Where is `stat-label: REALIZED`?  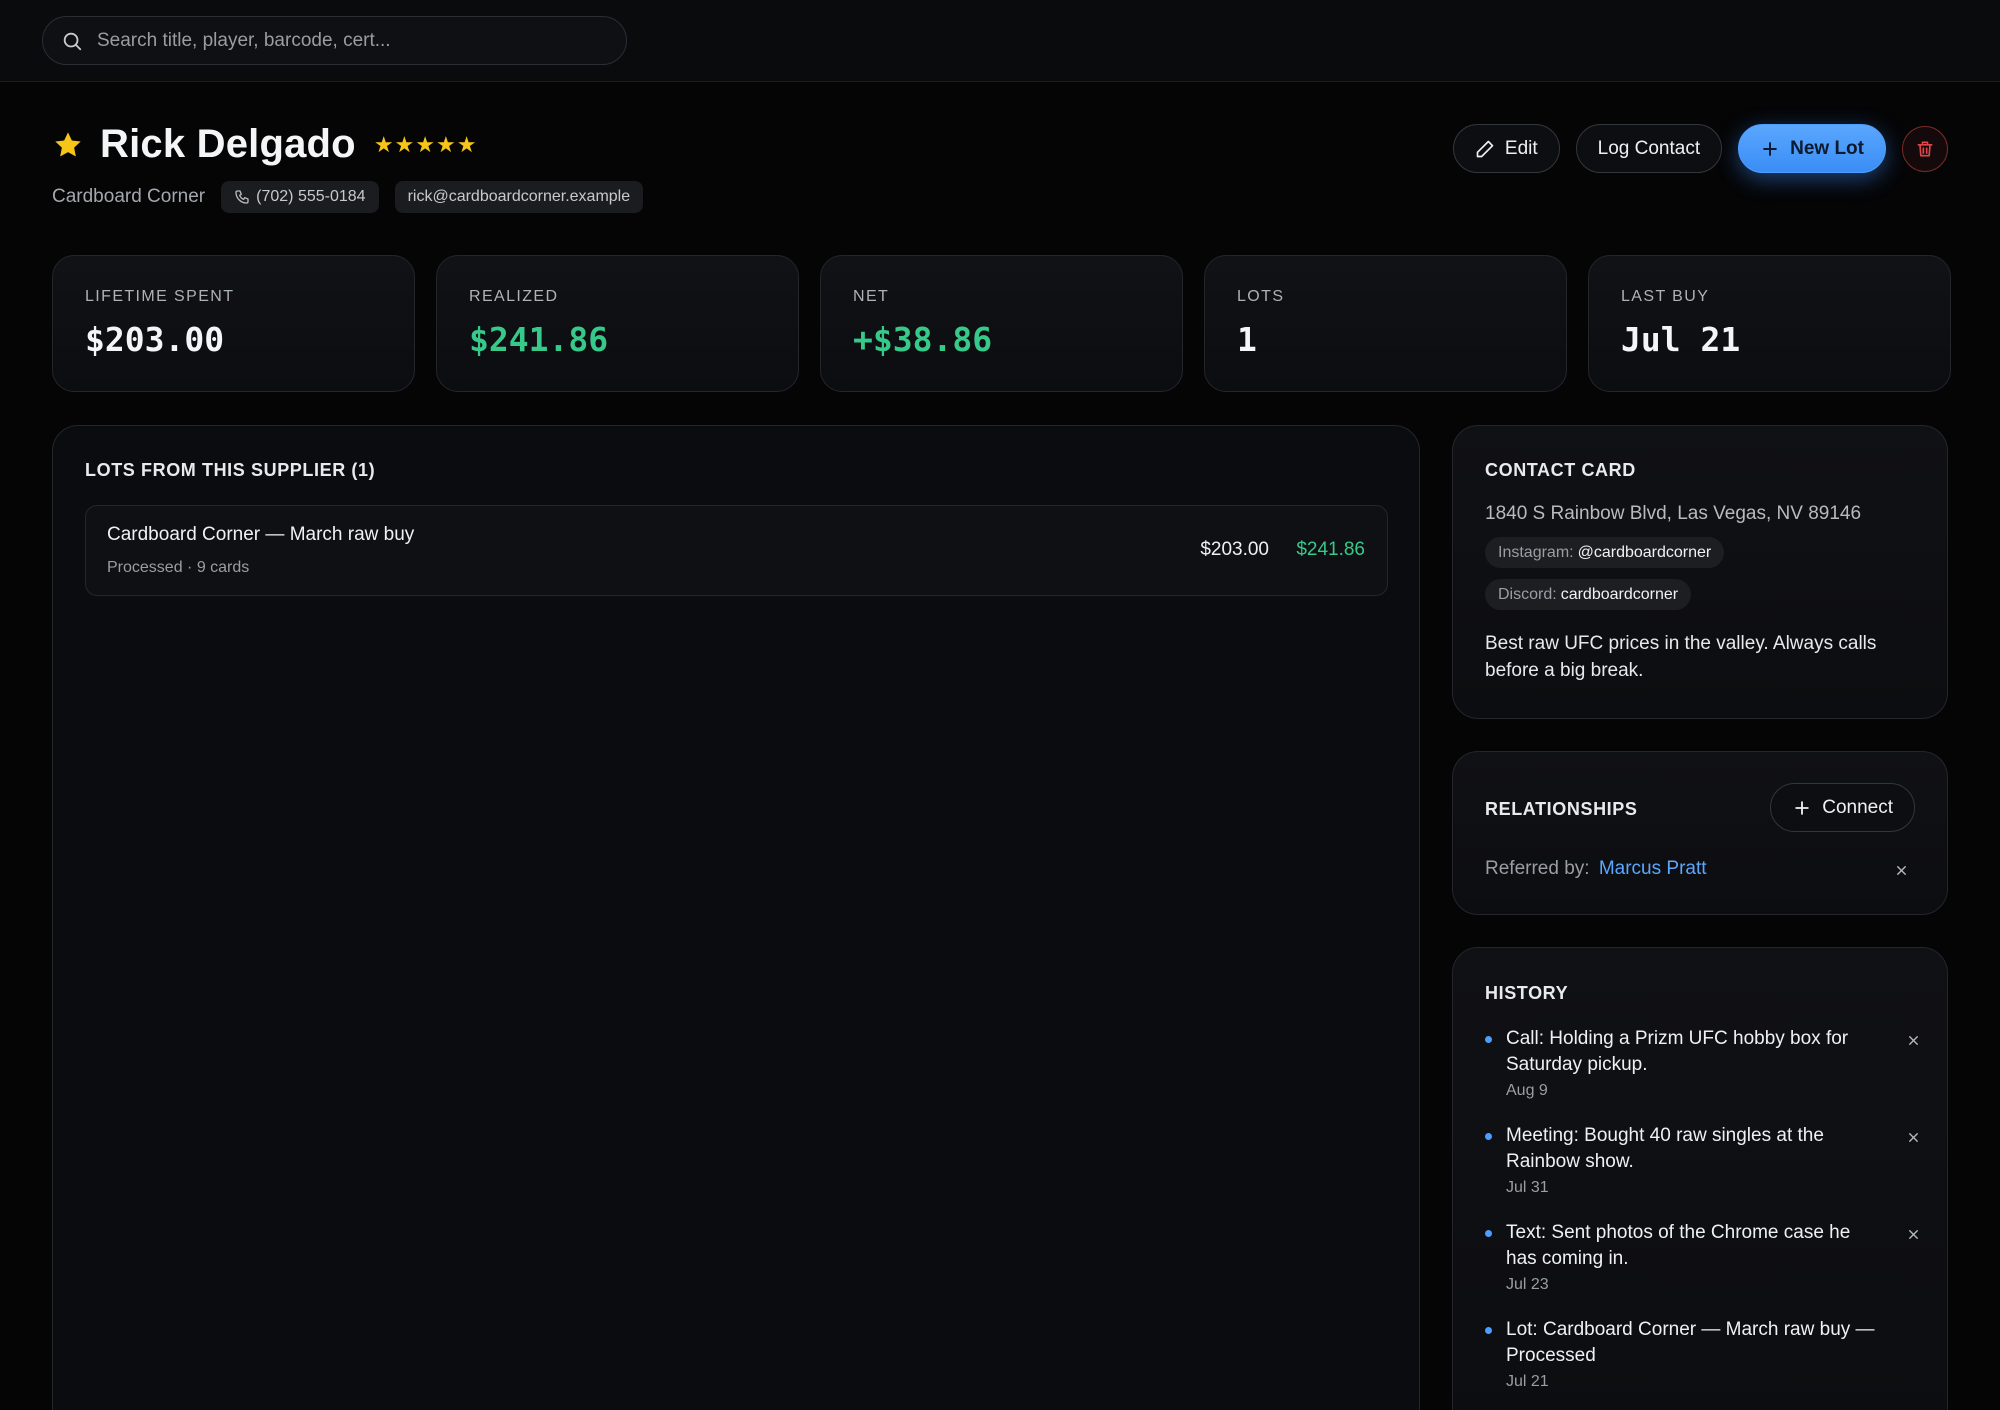 stat-label: REALIZED is located at coordinates (514, 296).